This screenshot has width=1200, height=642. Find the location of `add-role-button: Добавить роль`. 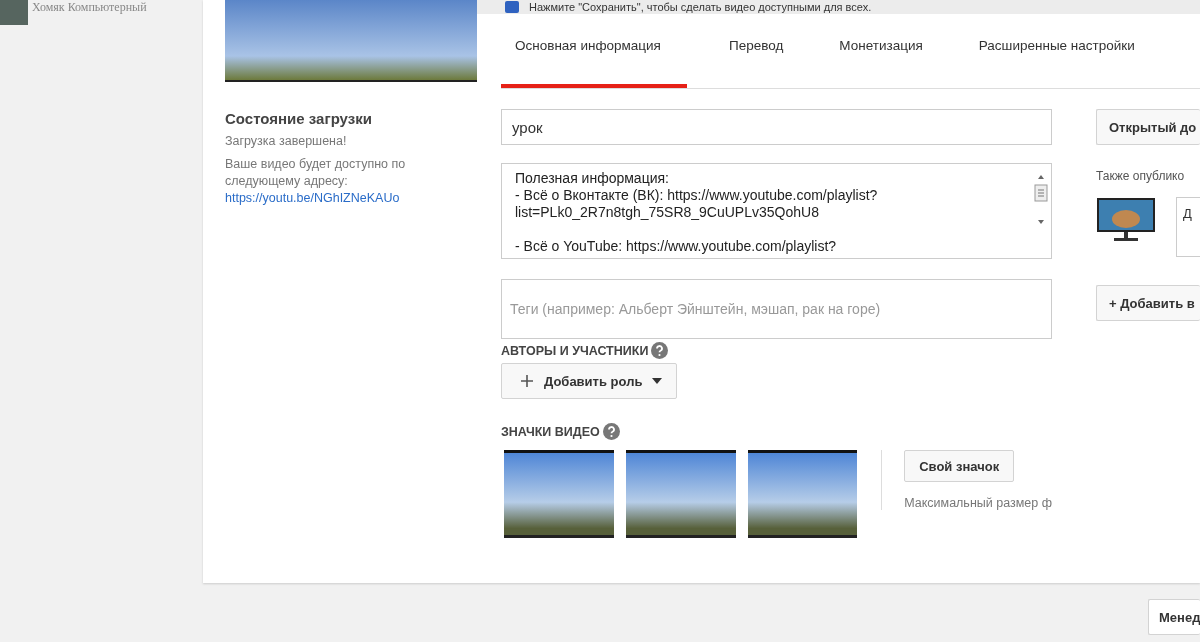

add-role-button: Добавить роль is located at coordinates (589, 381).